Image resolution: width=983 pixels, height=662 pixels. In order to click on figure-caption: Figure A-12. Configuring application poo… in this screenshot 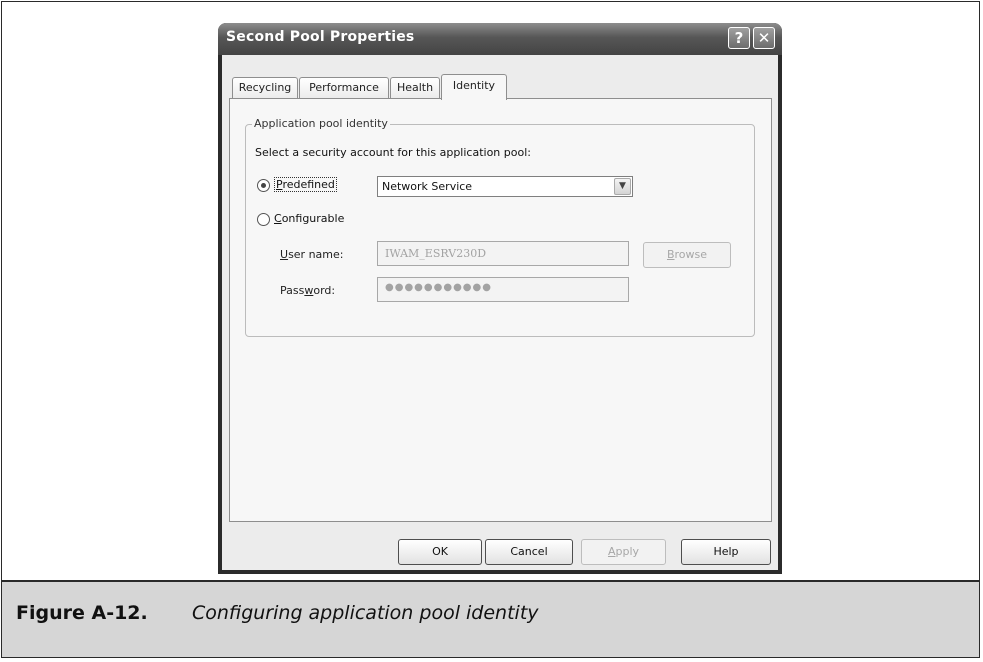, I will do `click(490, 619)`.